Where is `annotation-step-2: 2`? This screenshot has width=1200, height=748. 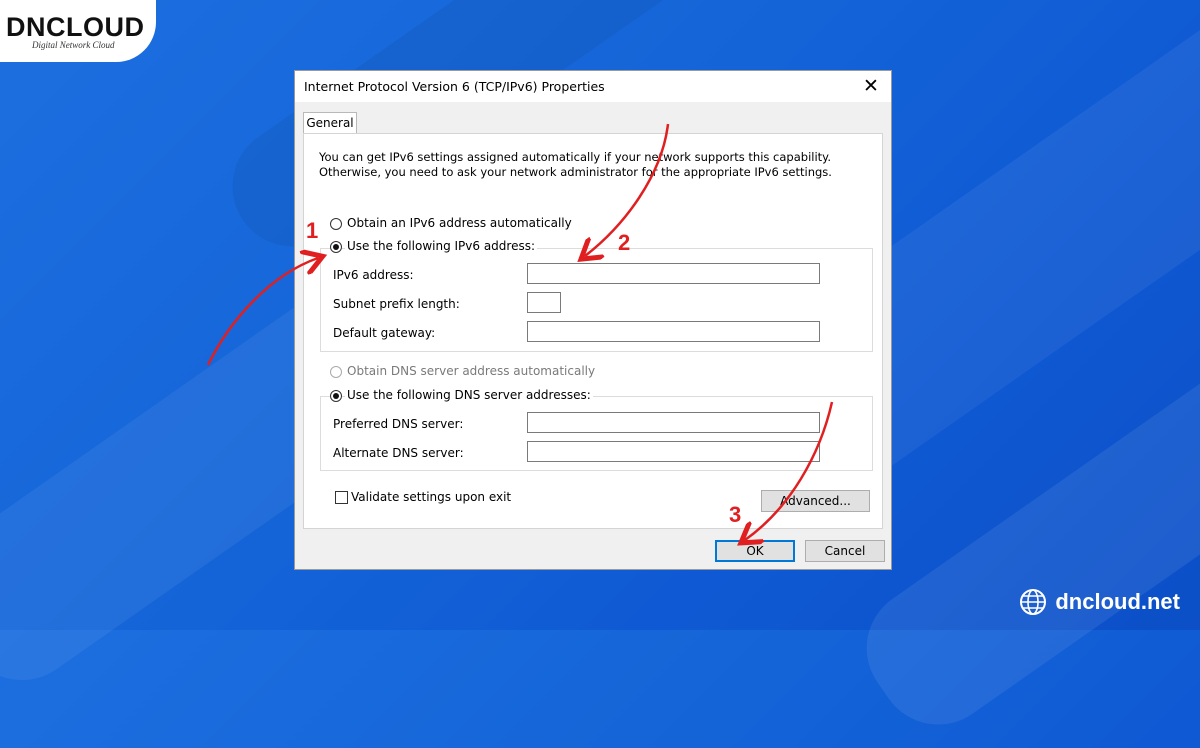 annotation-step-2: 2 is located at coordinates (624, 242).